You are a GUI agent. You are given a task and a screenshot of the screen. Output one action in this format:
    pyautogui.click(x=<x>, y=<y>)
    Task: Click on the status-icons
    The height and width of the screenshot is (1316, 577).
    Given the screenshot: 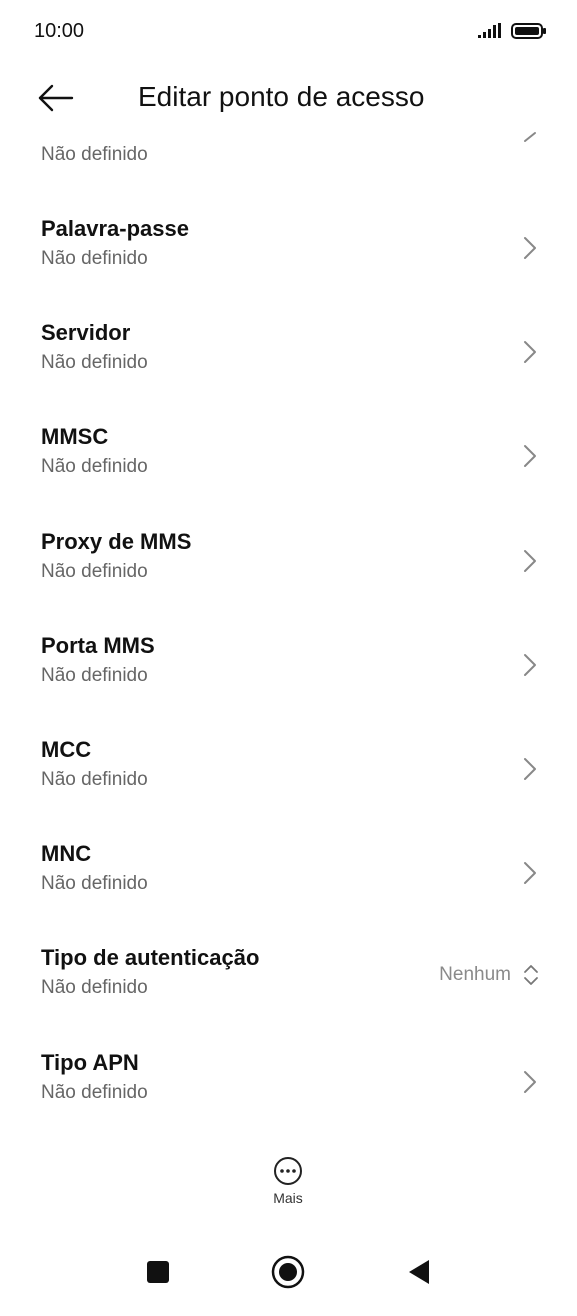 What is the action you would take?
    pyautogui.click(x=512, y=31)
    